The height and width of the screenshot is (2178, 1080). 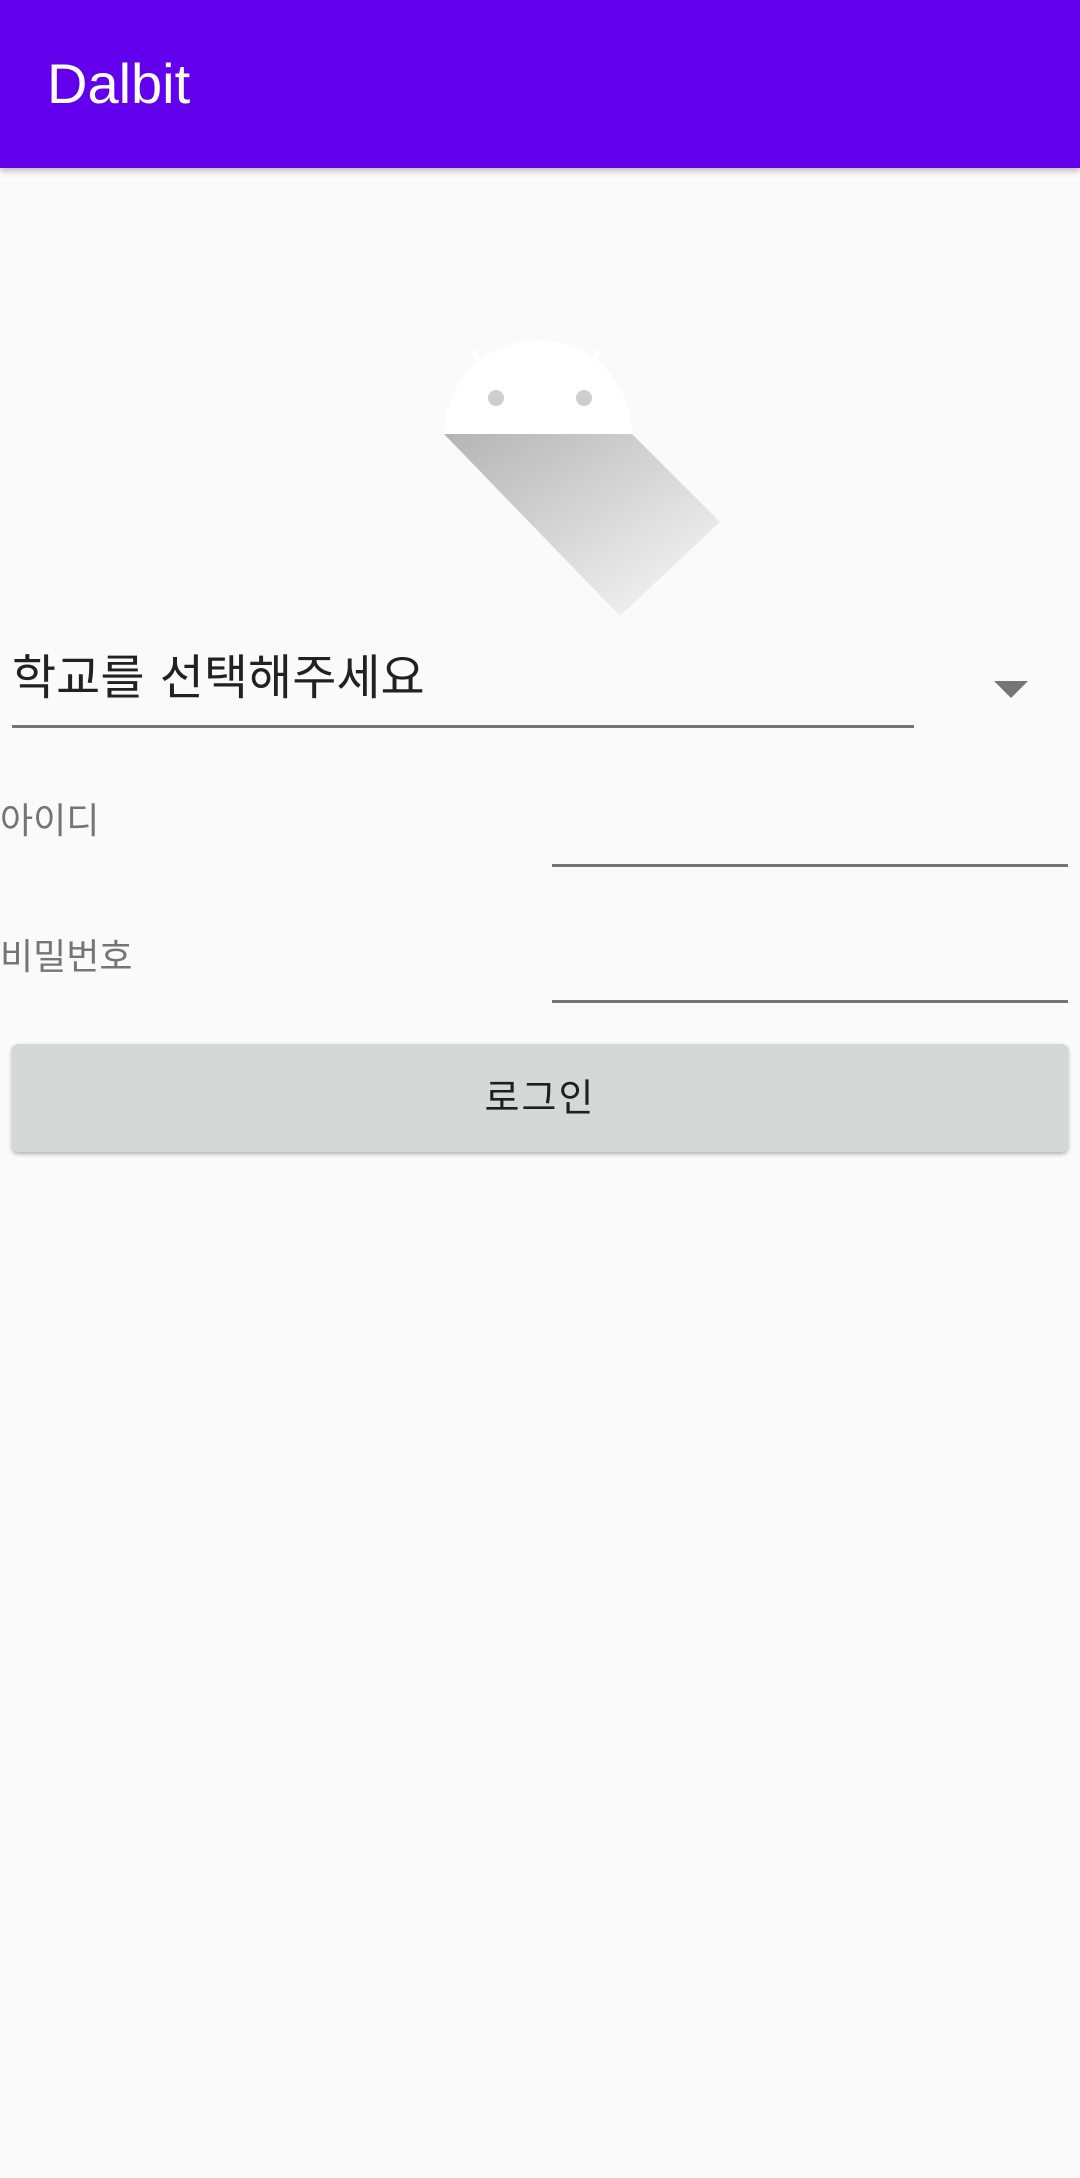 I want to click on login-button-label: 로그인, so click(x=540, y=1098).